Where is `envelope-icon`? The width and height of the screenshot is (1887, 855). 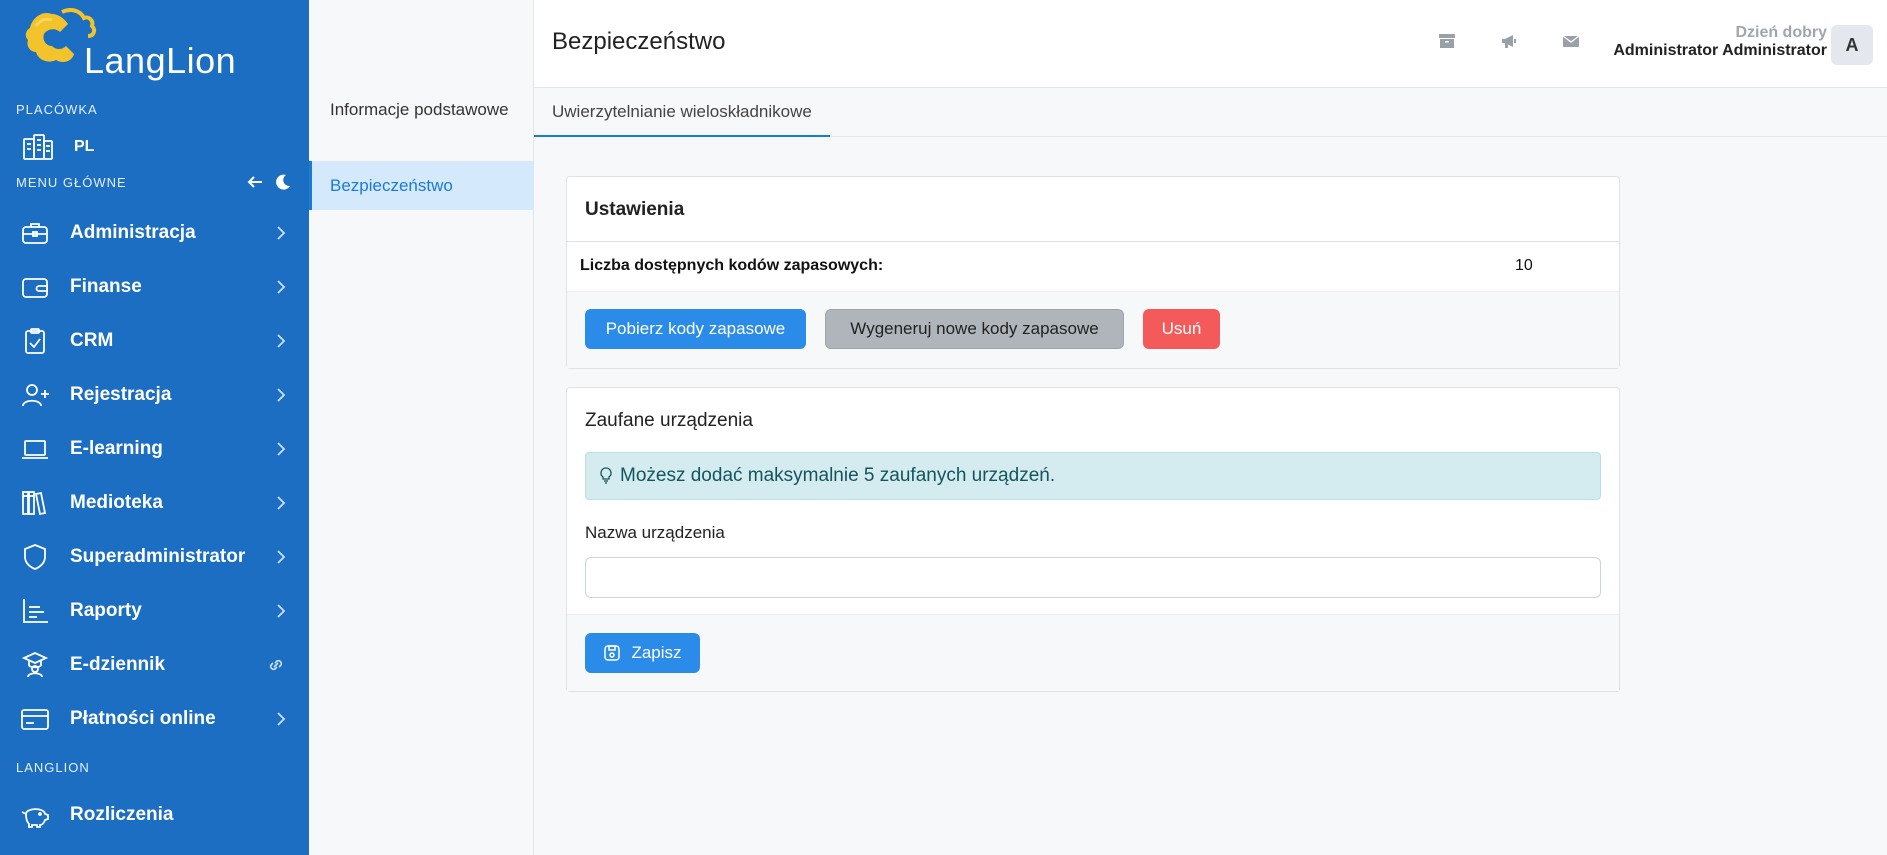
envelope-icon is located at coordinates (1571, 41).